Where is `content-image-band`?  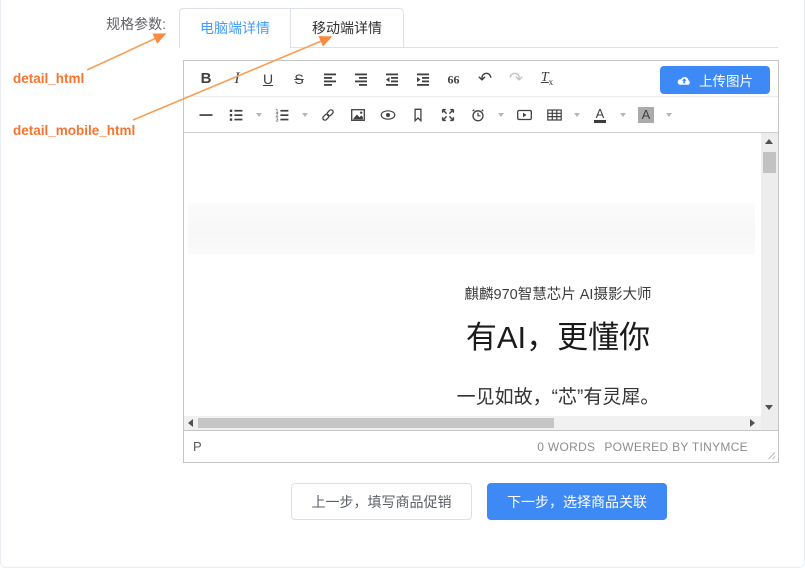
content-image-band is located at coordinates (471, 228).